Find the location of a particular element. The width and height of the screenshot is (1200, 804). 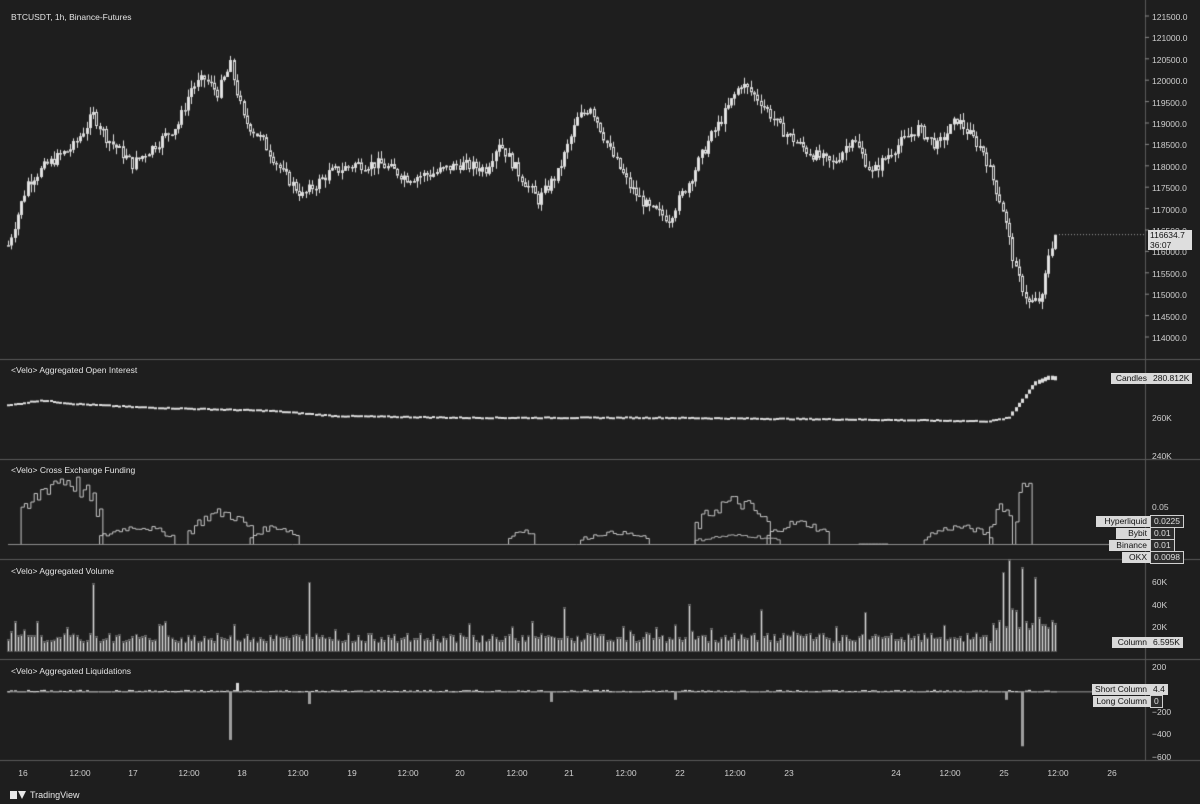

footer-bar is located at coordinates (600, 795).